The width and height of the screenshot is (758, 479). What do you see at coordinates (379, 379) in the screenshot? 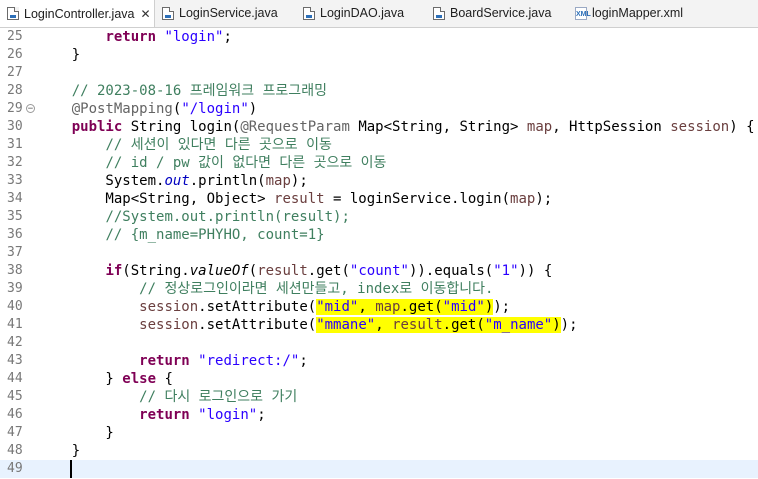
I see `code-line: 44 } else {` at bounding box center [379, 379].